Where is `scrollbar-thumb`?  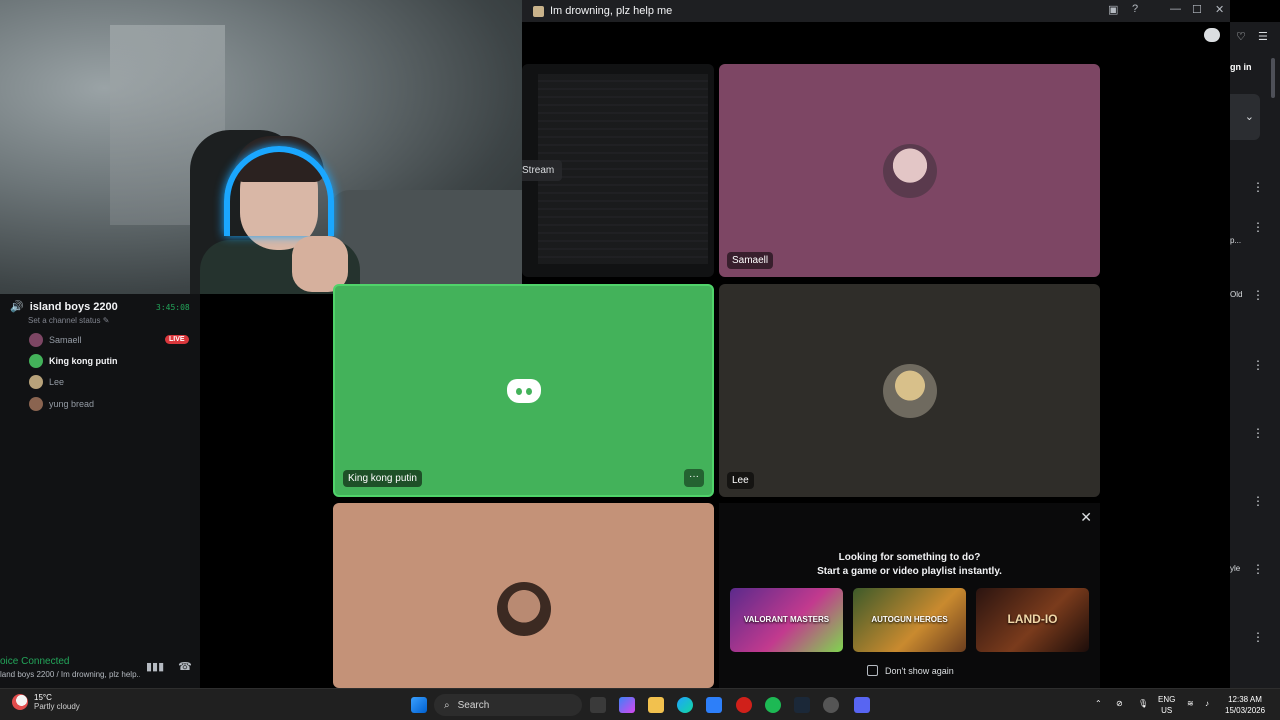 scrollbar-thumb is located at coordinates (1273, 78).